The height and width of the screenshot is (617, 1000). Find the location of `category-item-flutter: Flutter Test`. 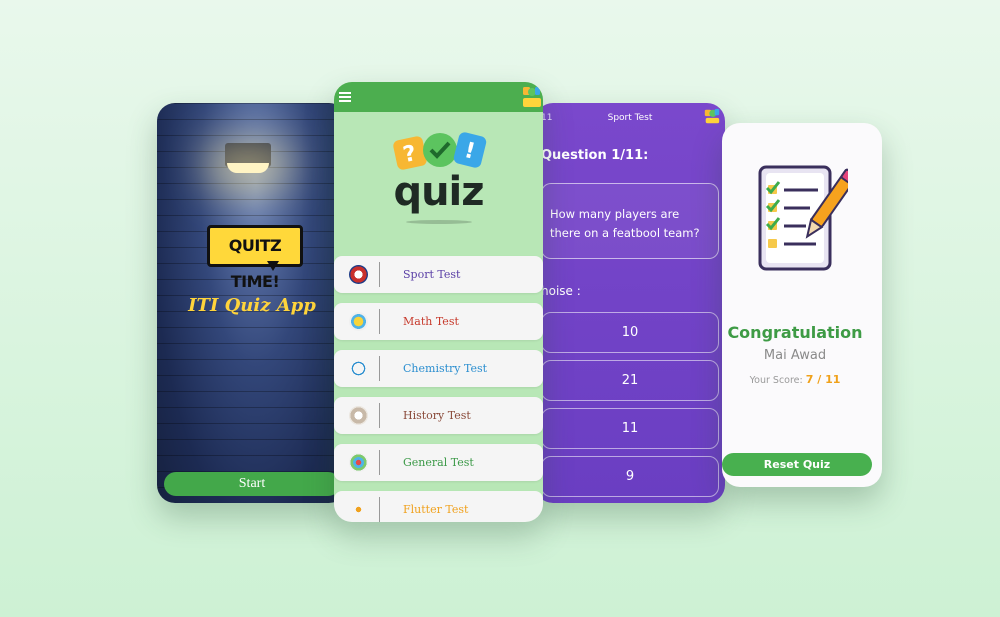

category-item-flutter: Flutter Test is located at coordinates (438, 506).